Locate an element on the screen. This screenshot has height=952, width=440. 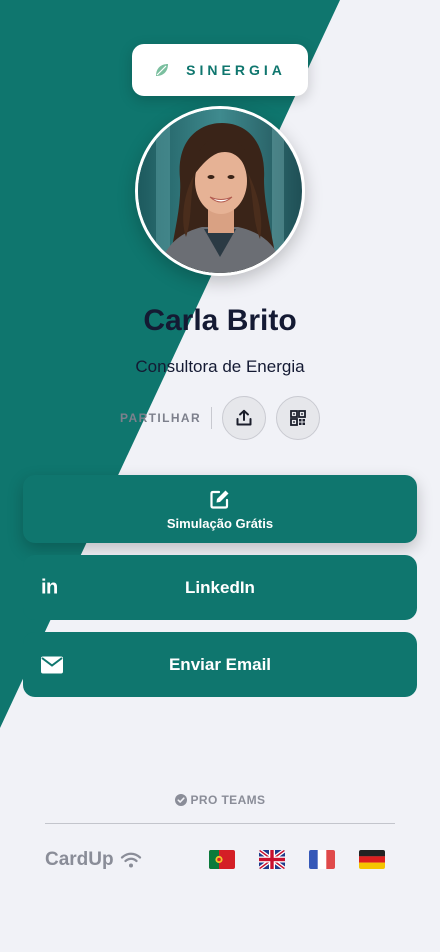
profile-job-title: Consultora de Energia is located at coordinates (220, 366).